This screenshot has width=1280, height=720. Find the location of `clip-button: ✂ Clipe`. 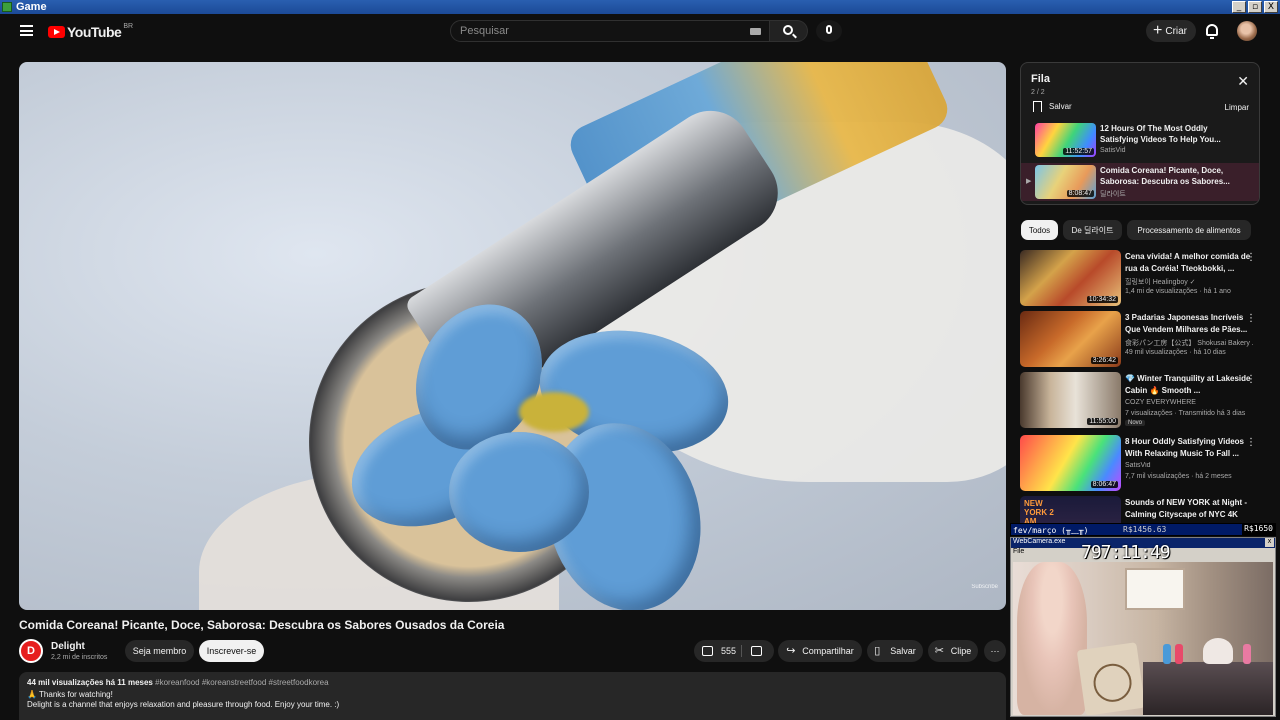

clip-button: ✂ Clipe is located at coordinates (953, 651).